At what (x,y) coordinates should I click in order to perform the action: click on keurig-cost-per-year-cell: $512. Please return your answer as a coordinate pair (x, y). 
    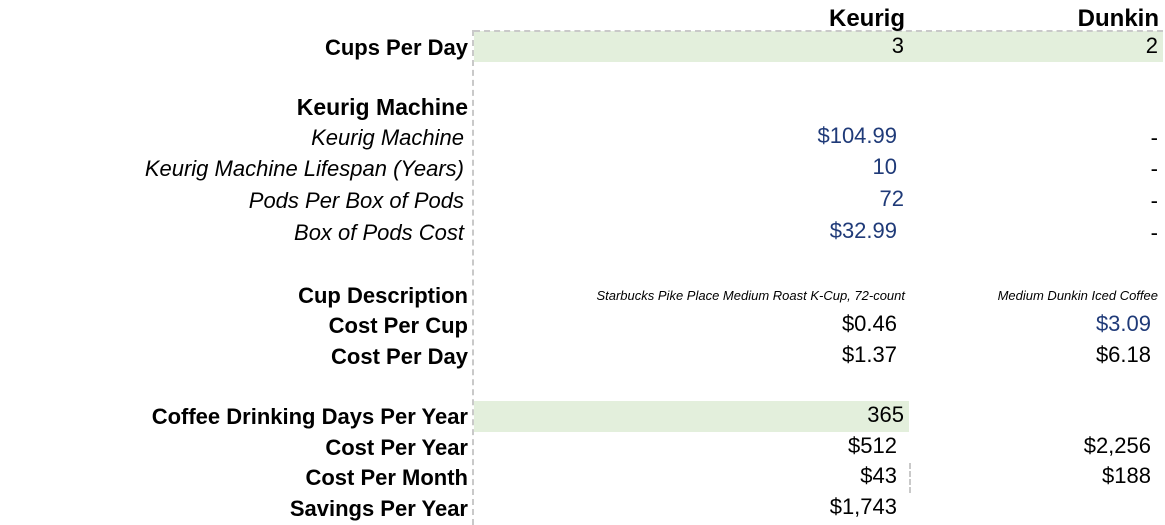
    Looking at the image, I should click on (872, 446).